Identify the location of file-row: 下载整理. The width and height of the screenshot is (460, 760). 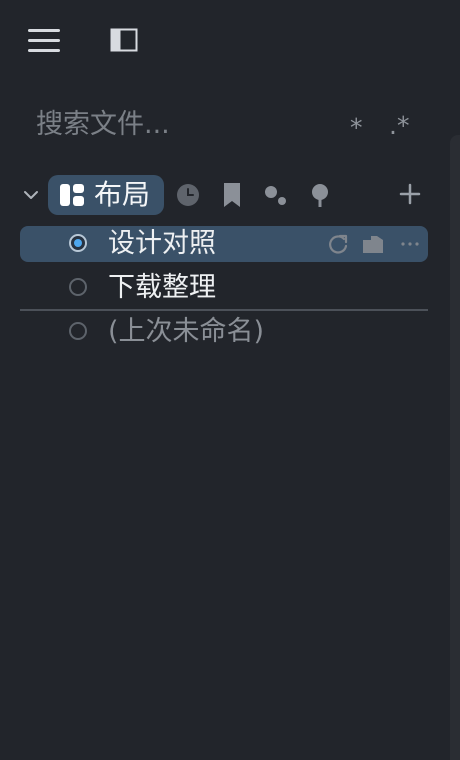
(224, 288).